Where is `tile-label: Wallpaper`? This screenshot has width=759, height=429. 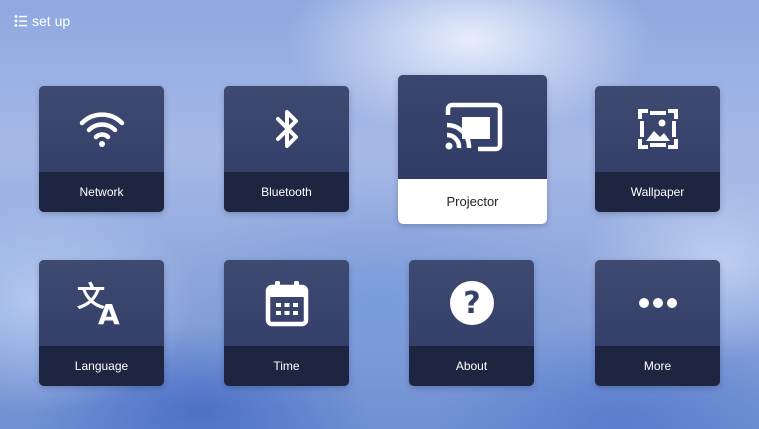 tile-label: Wallpaper is located at coordinates (657, 192).